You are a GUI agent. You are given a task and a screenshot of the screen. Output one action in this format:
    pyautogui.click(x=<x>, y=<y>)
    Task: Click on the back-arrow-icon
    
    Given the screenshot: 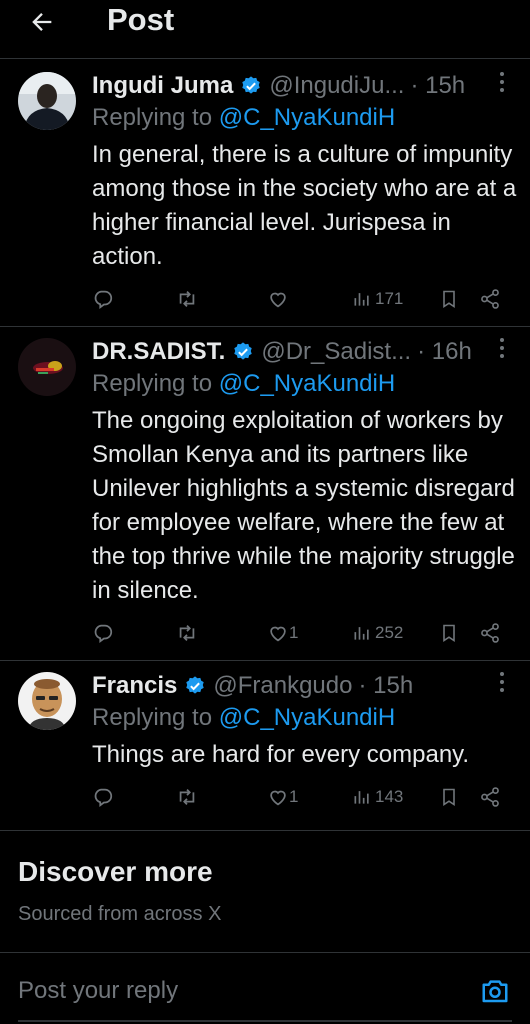 What is the action you would take?
    pyautogui.click(x=42, y=22)
    